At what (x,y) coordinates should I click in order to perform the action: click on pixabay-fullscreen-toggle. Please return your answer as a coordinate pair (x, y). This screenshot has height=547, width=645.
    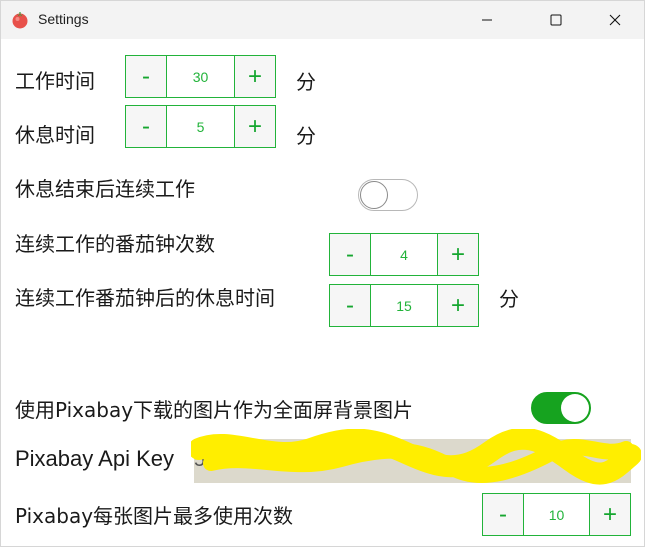
    Looking at the image, I should click on (561, 408).